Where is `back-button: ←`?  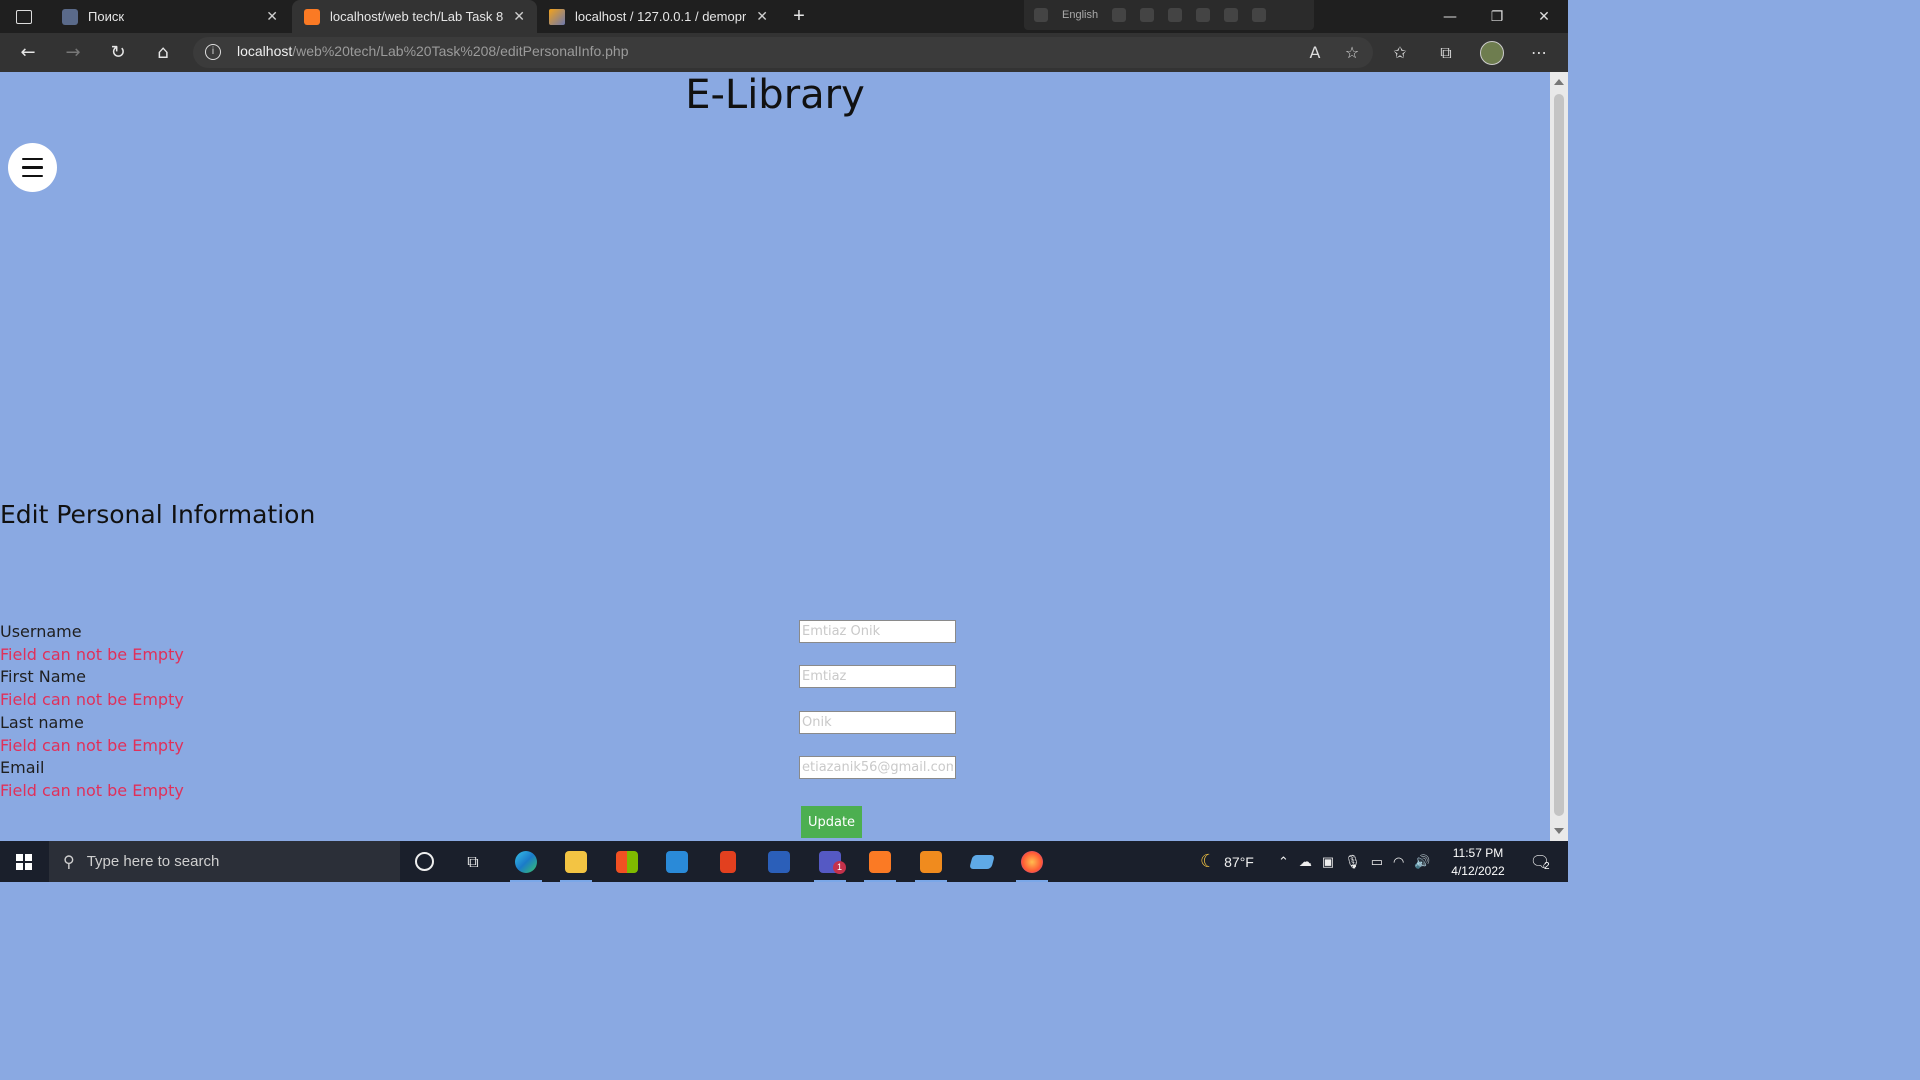 back-button: ← is located at coordinates (28, 52).